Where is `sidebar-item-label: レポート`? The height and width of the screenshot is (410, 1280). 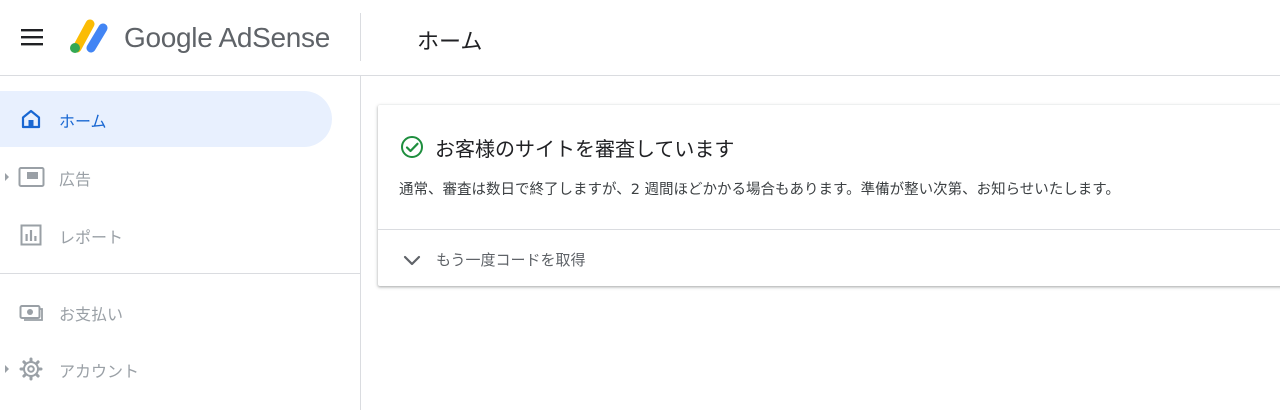 sidebar-item-label: レポート is located at coordinates (91, 237).